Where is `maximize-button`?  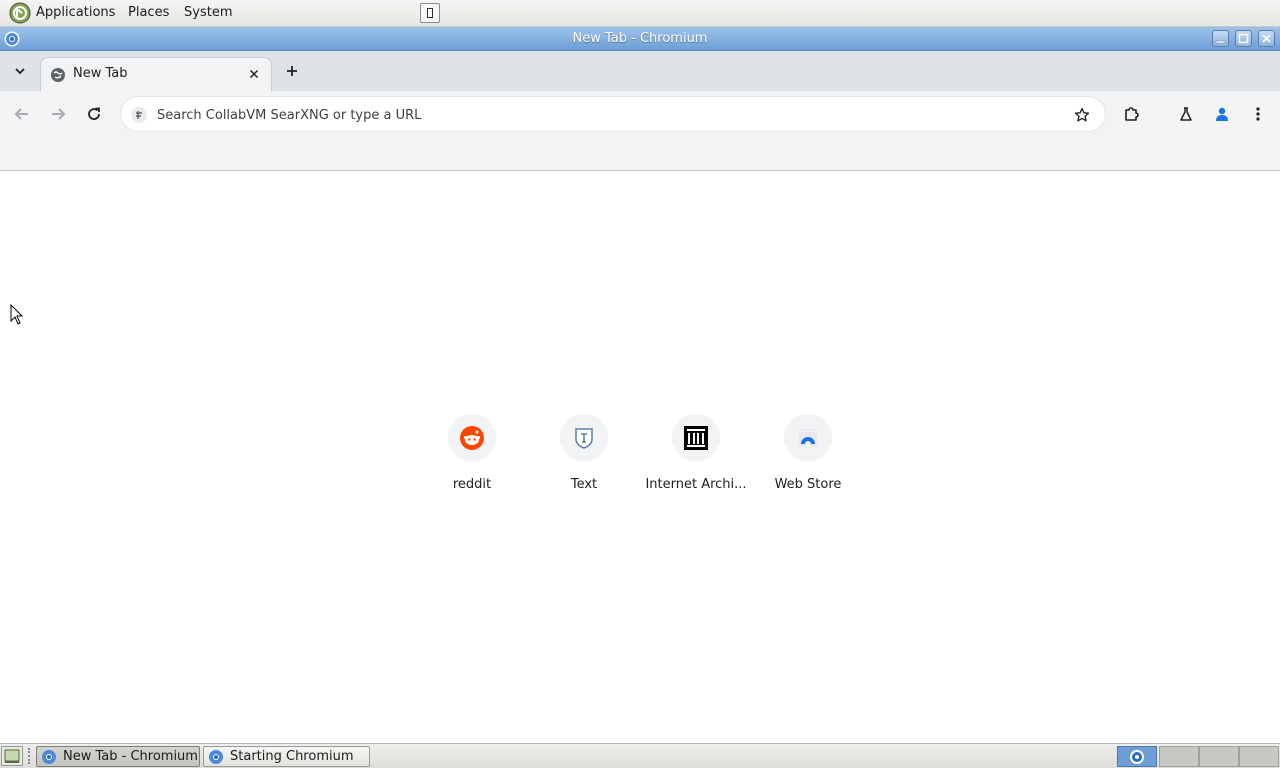
maximize-button is located at coordinates (1243, 38).